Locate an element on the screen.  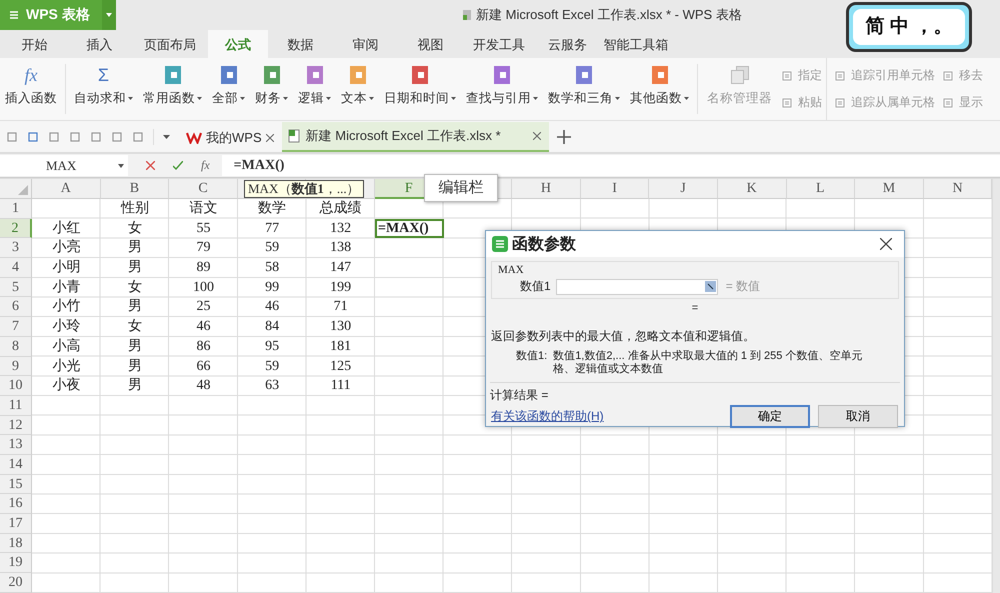
row-header: 9 is located at coordinates (16, 366).